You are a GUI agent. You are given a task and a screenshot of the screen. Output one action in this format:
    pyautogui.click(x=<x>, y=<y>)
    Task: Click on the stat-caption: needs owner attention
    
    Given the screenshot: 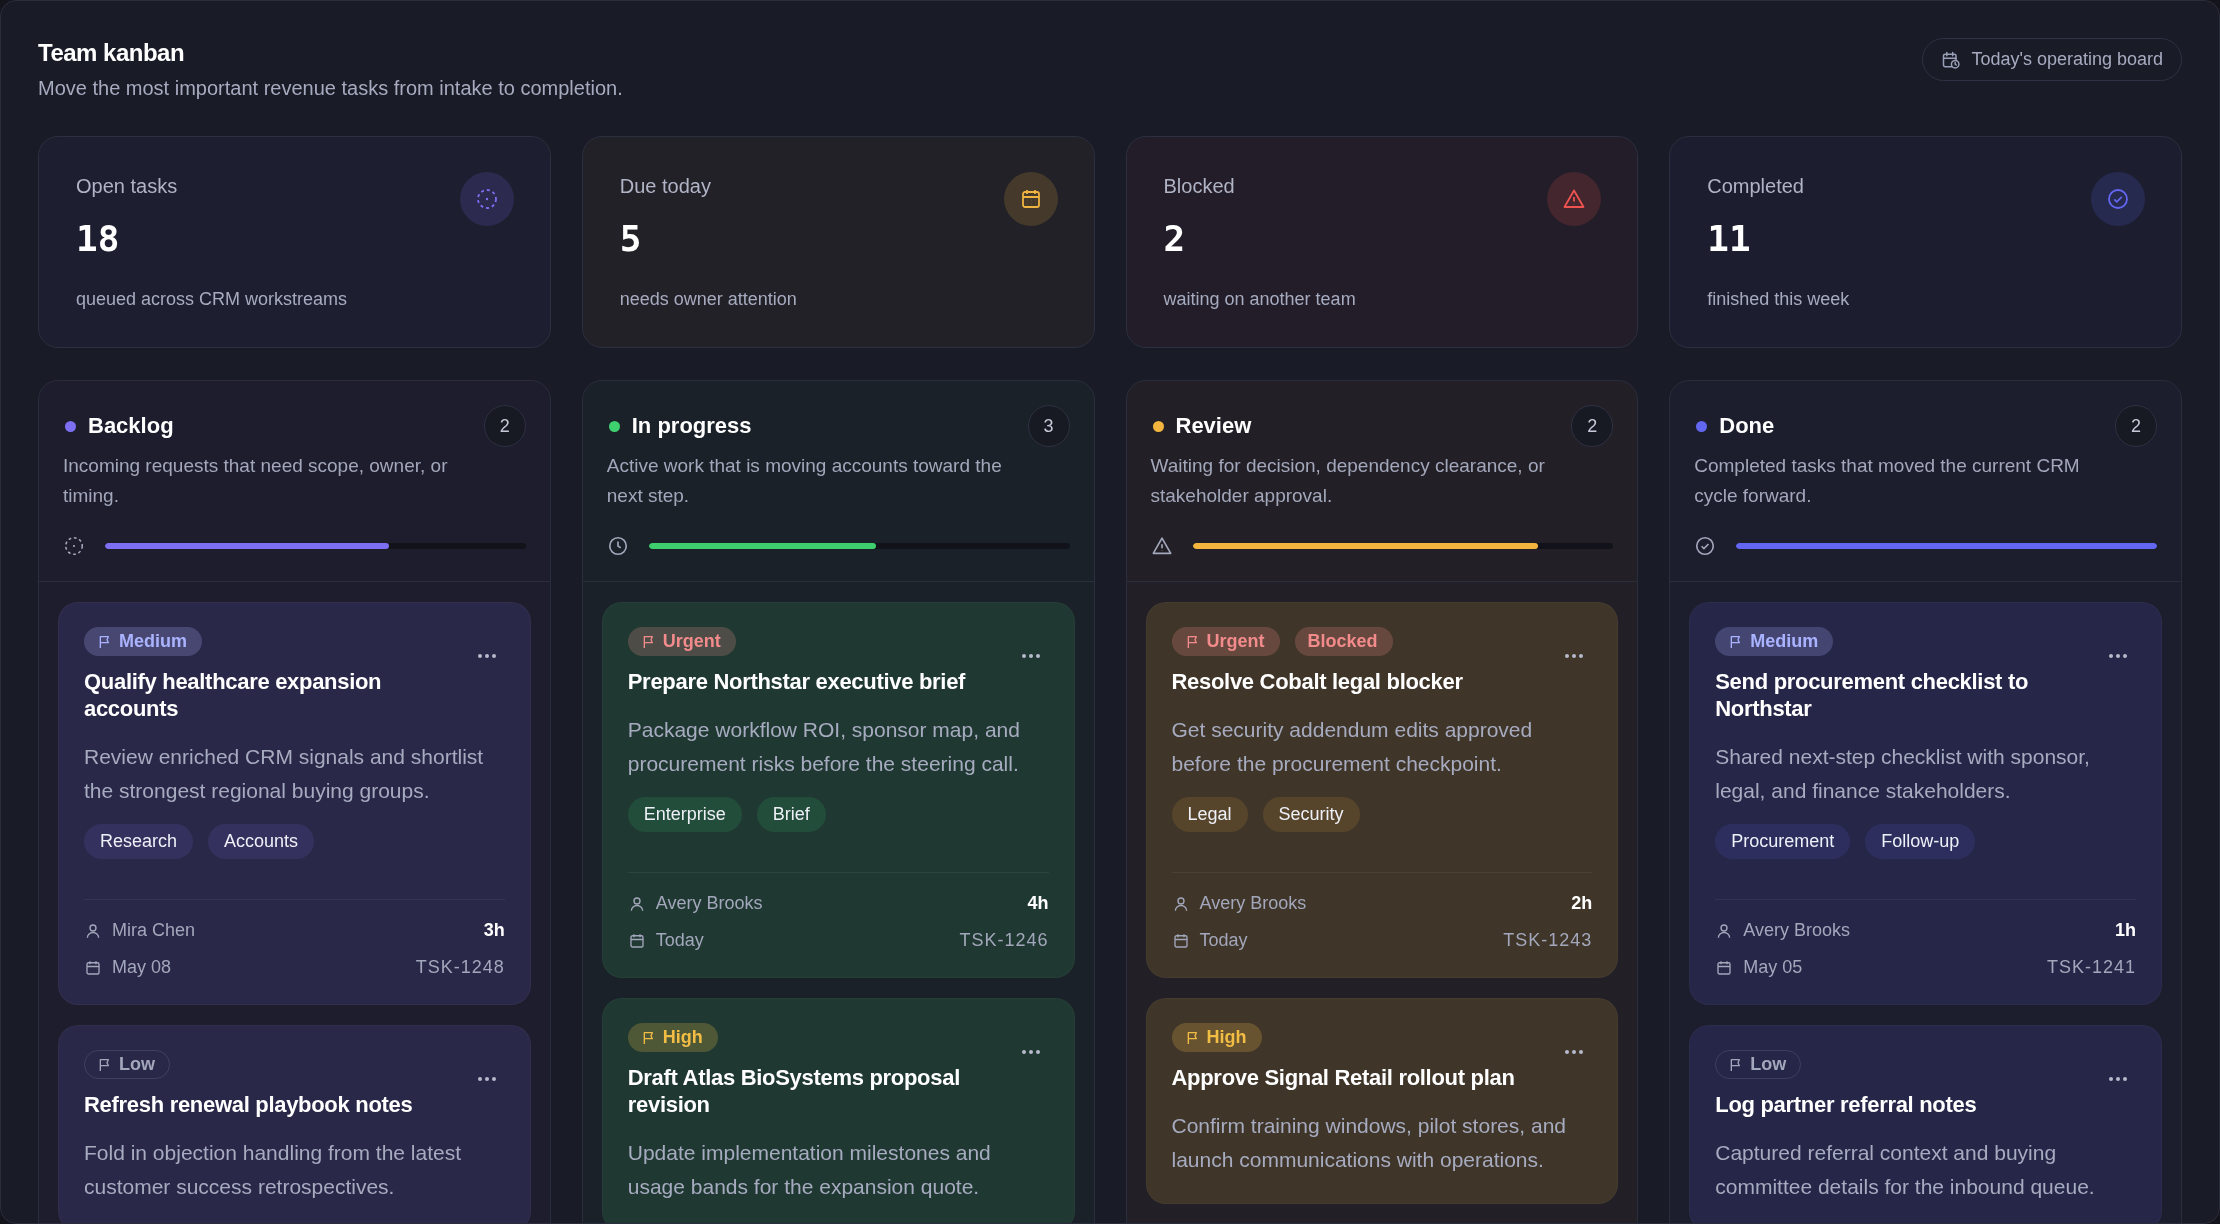 What is the action you would take?
    pyautogui.click(x=708, y=299)
    